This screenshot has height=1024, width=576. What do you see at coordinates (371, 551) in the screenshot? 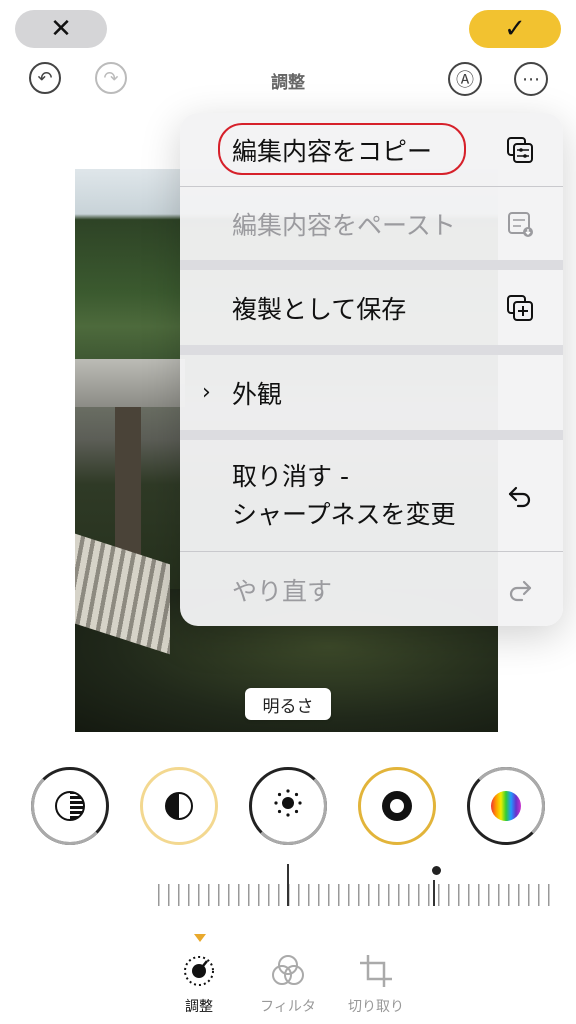
I see `menu-divider` at bounding box center [371, 551].